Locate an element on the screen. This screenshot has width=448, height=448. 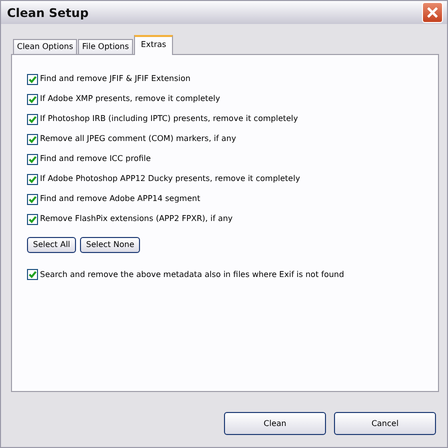
close-button is located at coordinates (432, 12).